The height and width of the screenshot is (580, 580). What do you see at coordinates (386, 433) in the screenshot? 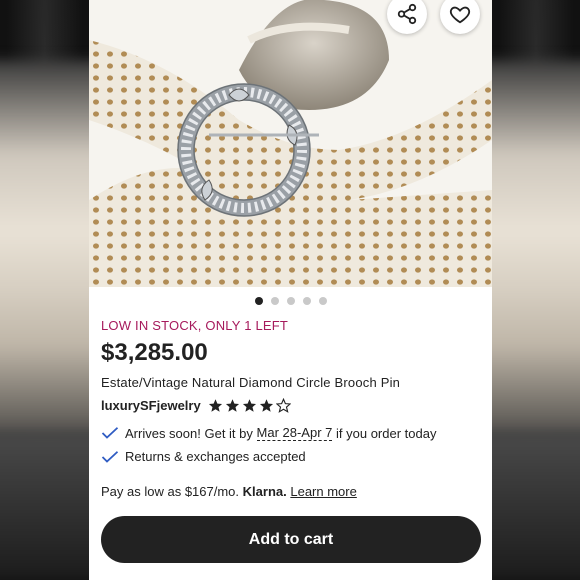
I see `arrival-suffix: if you order today` at bounding box center [386, 433].